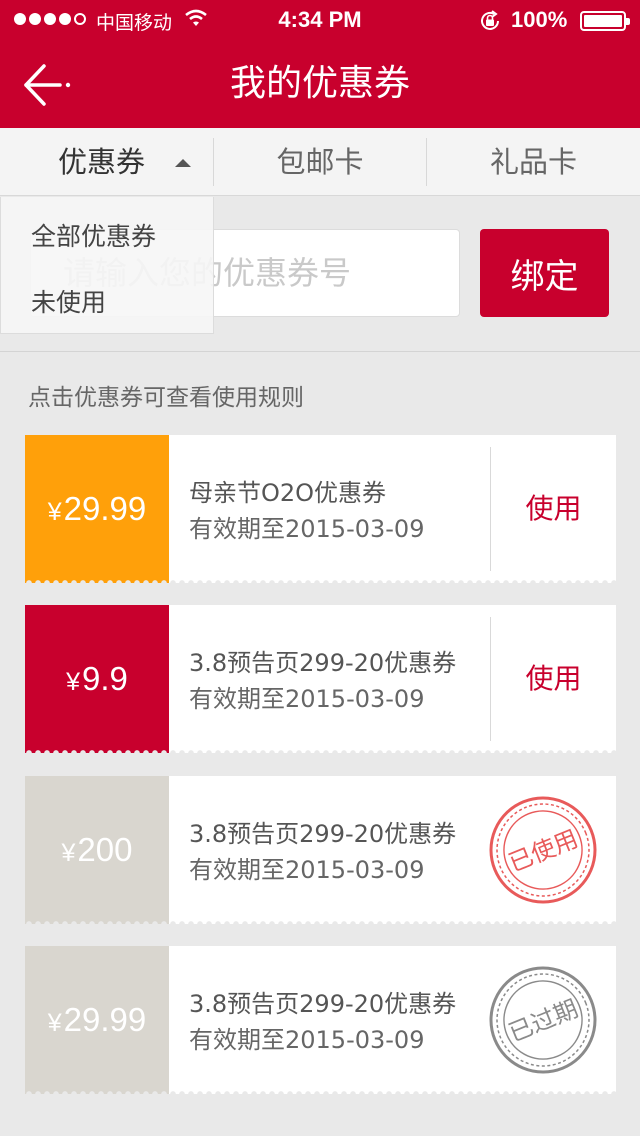 The height and width of the screenshot is (1136, 640). I want to click on tab-label: 包邮卡, so click(320, 162).